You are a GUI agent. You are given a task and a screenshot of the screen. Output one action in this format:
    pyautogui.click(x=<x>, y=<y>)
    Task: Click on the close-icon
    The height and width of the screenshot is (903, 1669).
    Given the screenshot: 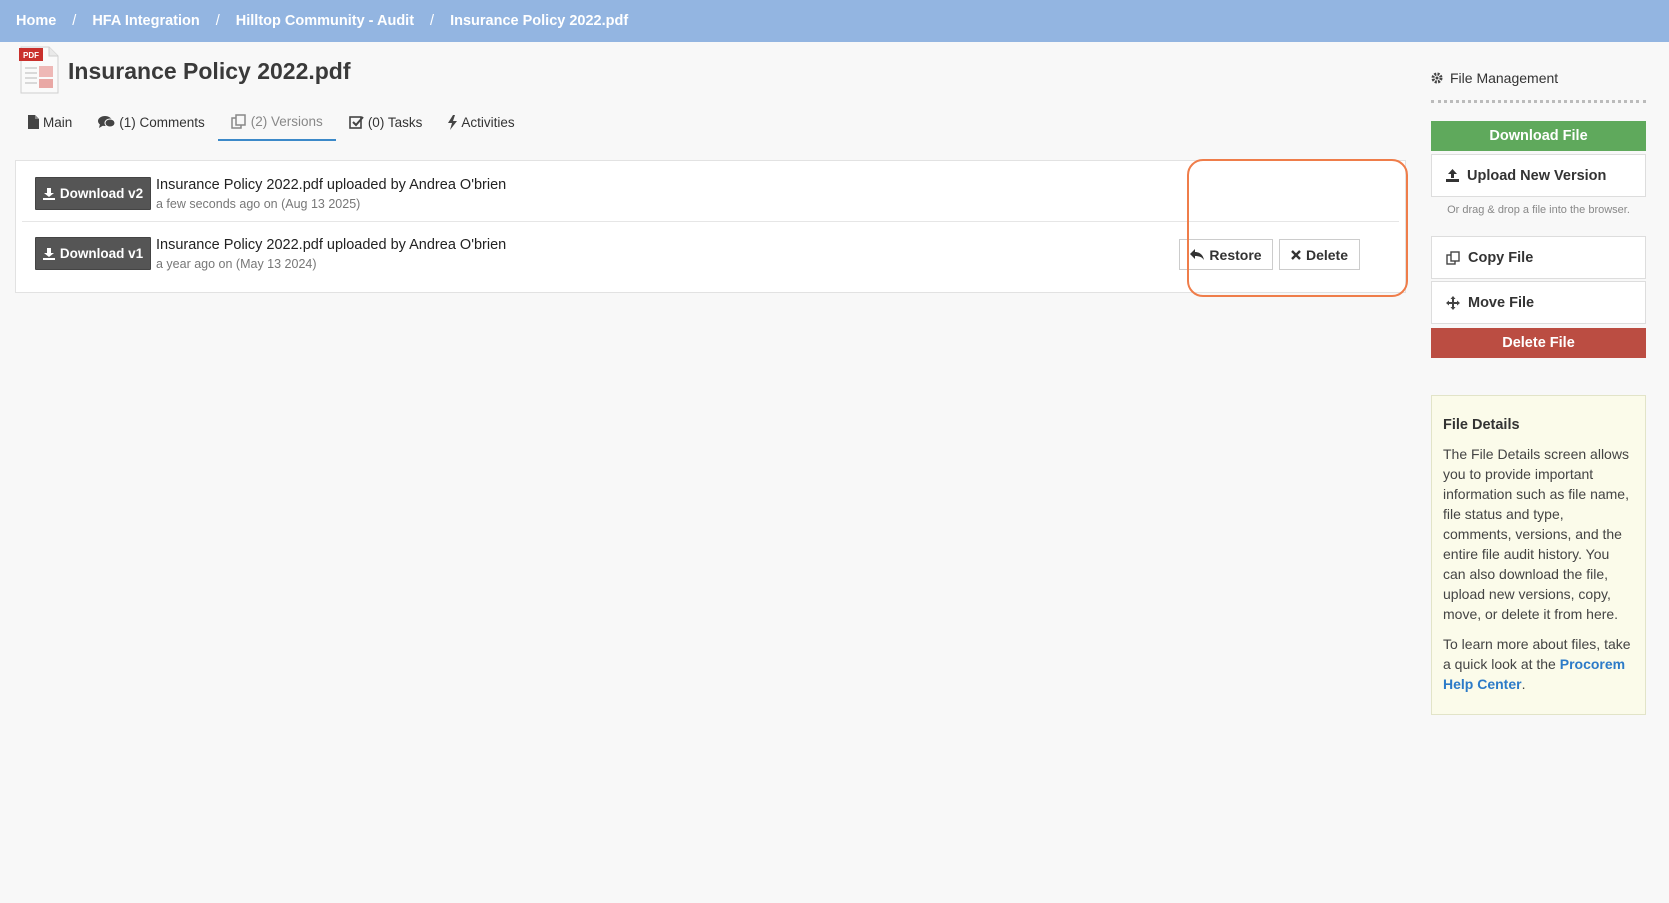 What is the action you would take?
    pyautogui.click(x=1296, y=254)
    